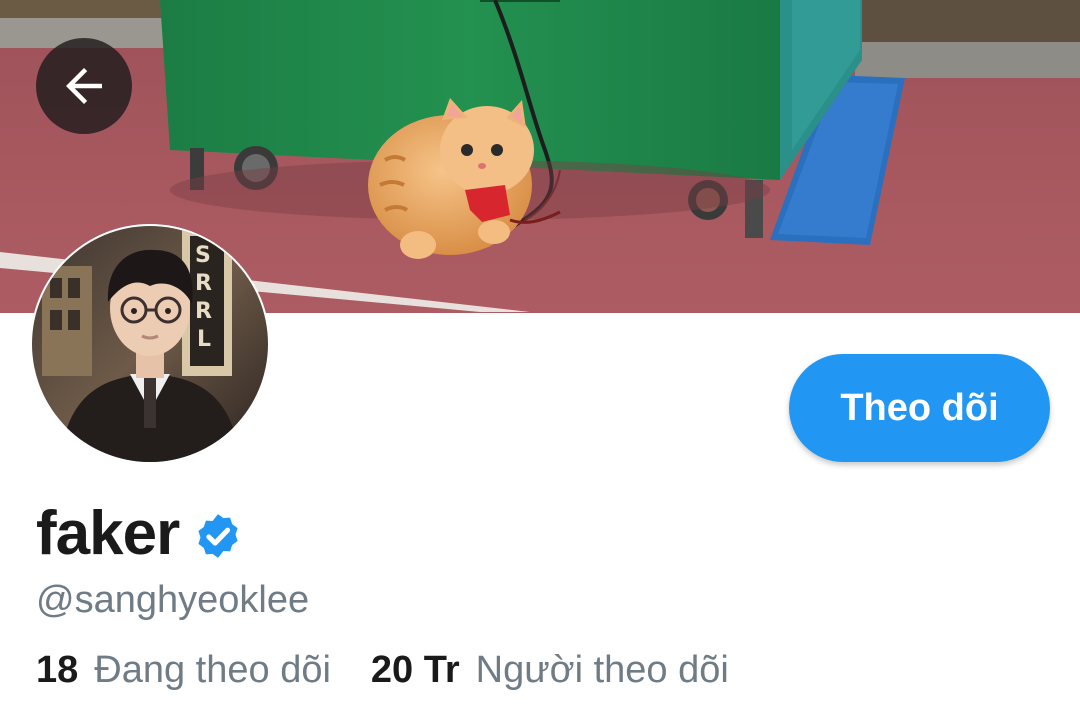 This screenshot has width=1080, height=720. I want to click on arrow-left-icon, so click(84, 86).